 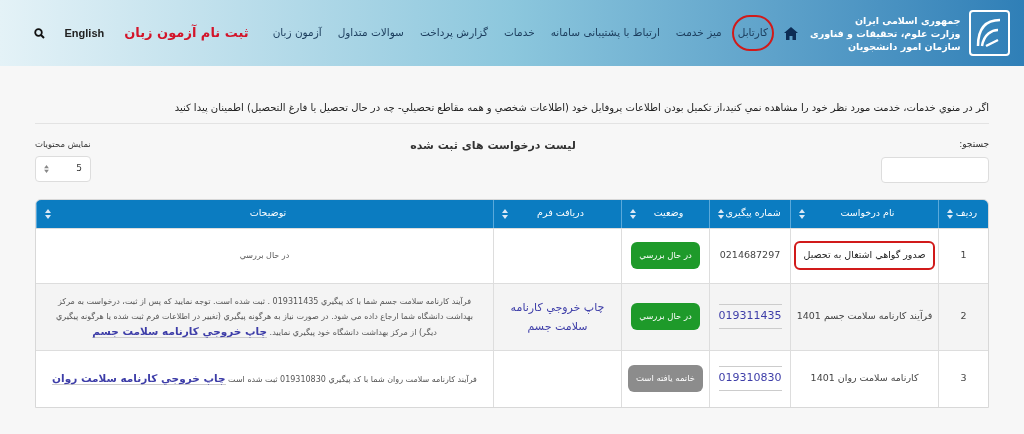 I want to click on page-size-select: 5, so click(x=63, y=168).